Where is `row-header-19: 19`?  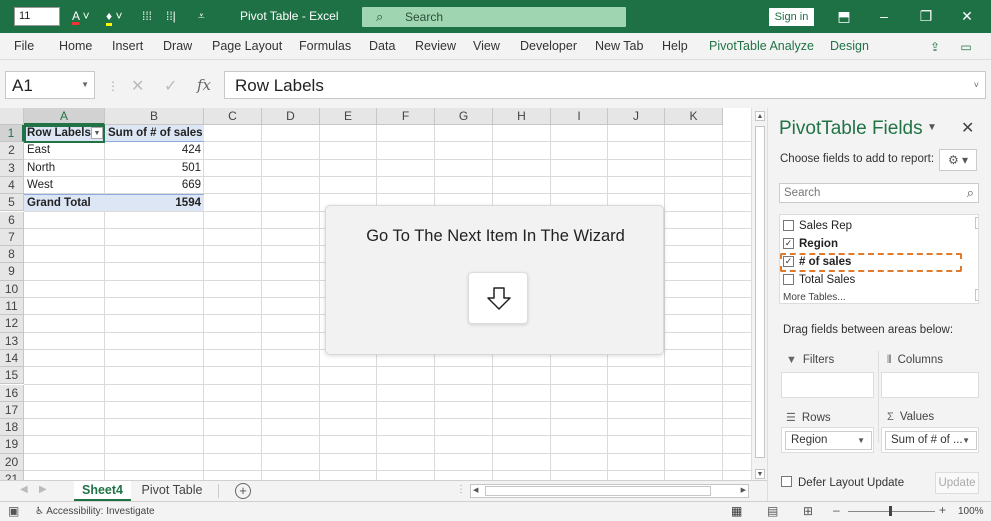
row-header-19: 19 is located at coordinates (12, 445).